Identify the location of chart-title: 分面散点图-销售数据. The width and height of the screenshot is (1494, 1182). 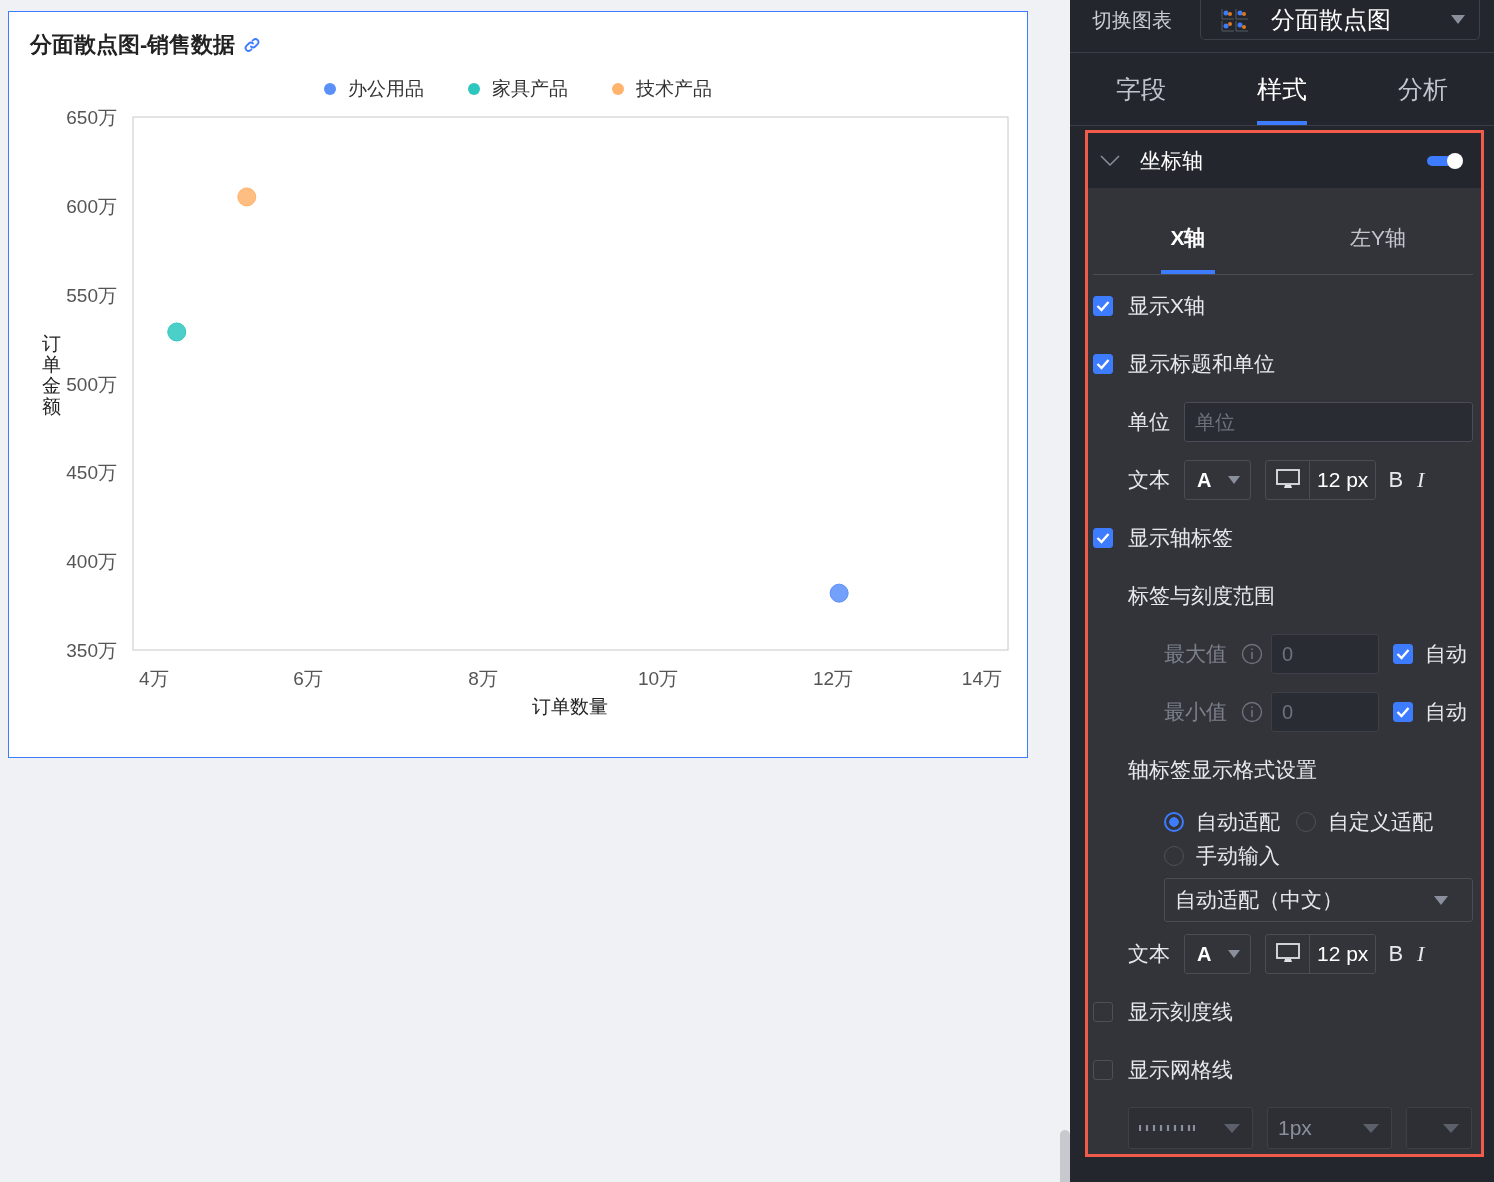
(133, 45).